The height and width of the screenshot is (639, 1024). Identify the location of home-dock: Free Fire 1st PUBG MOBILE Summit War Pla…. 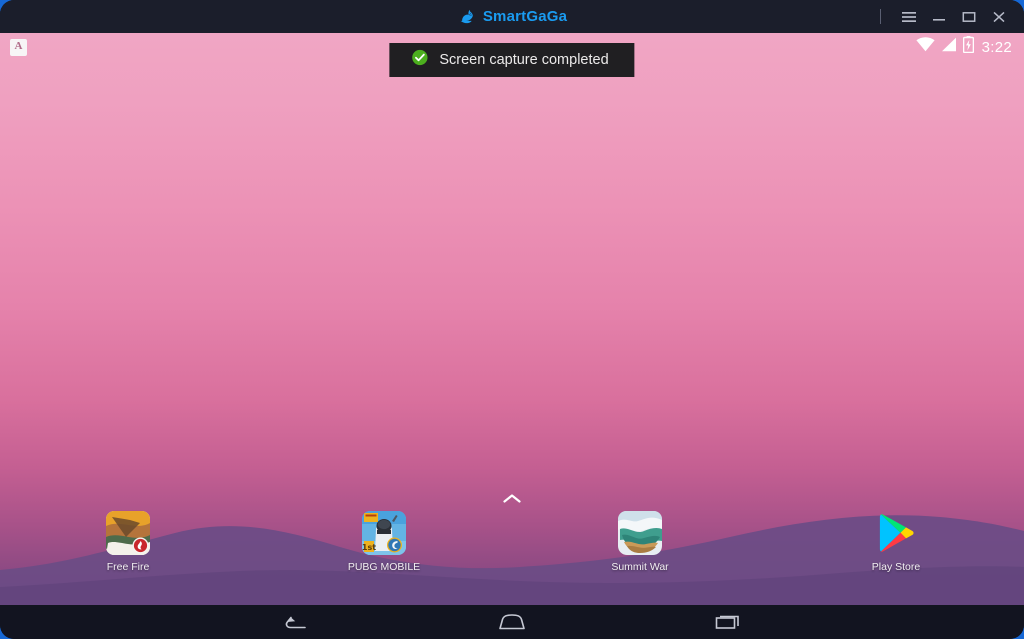
(512, 554).